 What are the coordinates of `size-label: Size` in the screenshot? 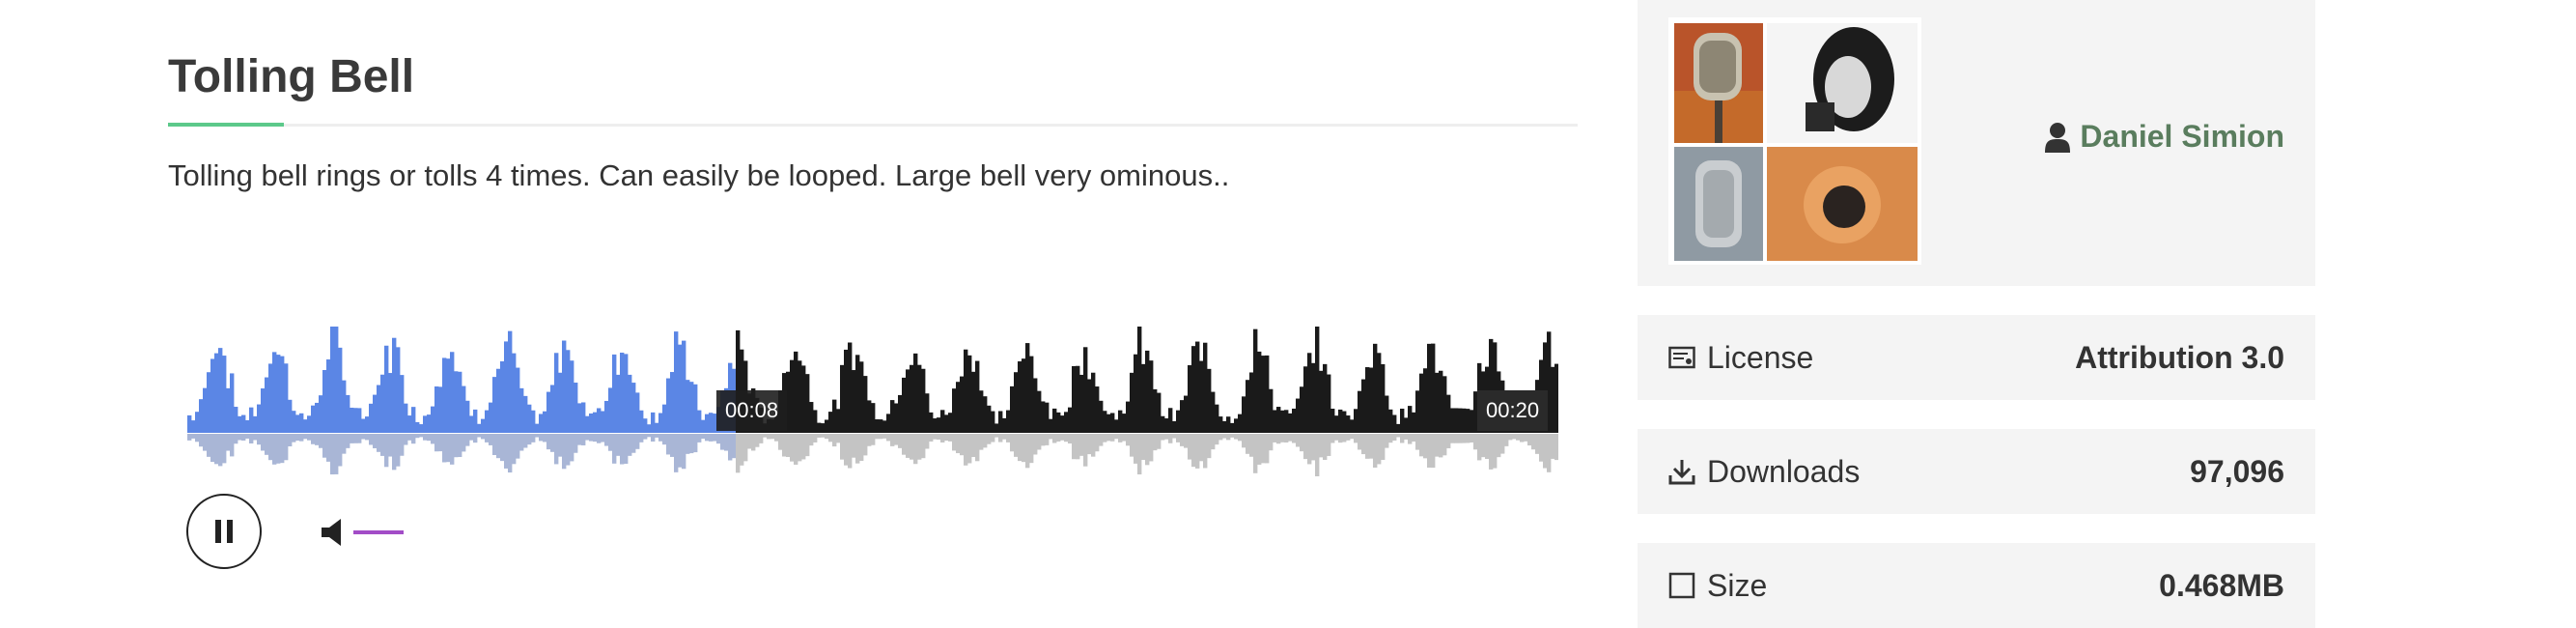 It's located at (1738, 585).